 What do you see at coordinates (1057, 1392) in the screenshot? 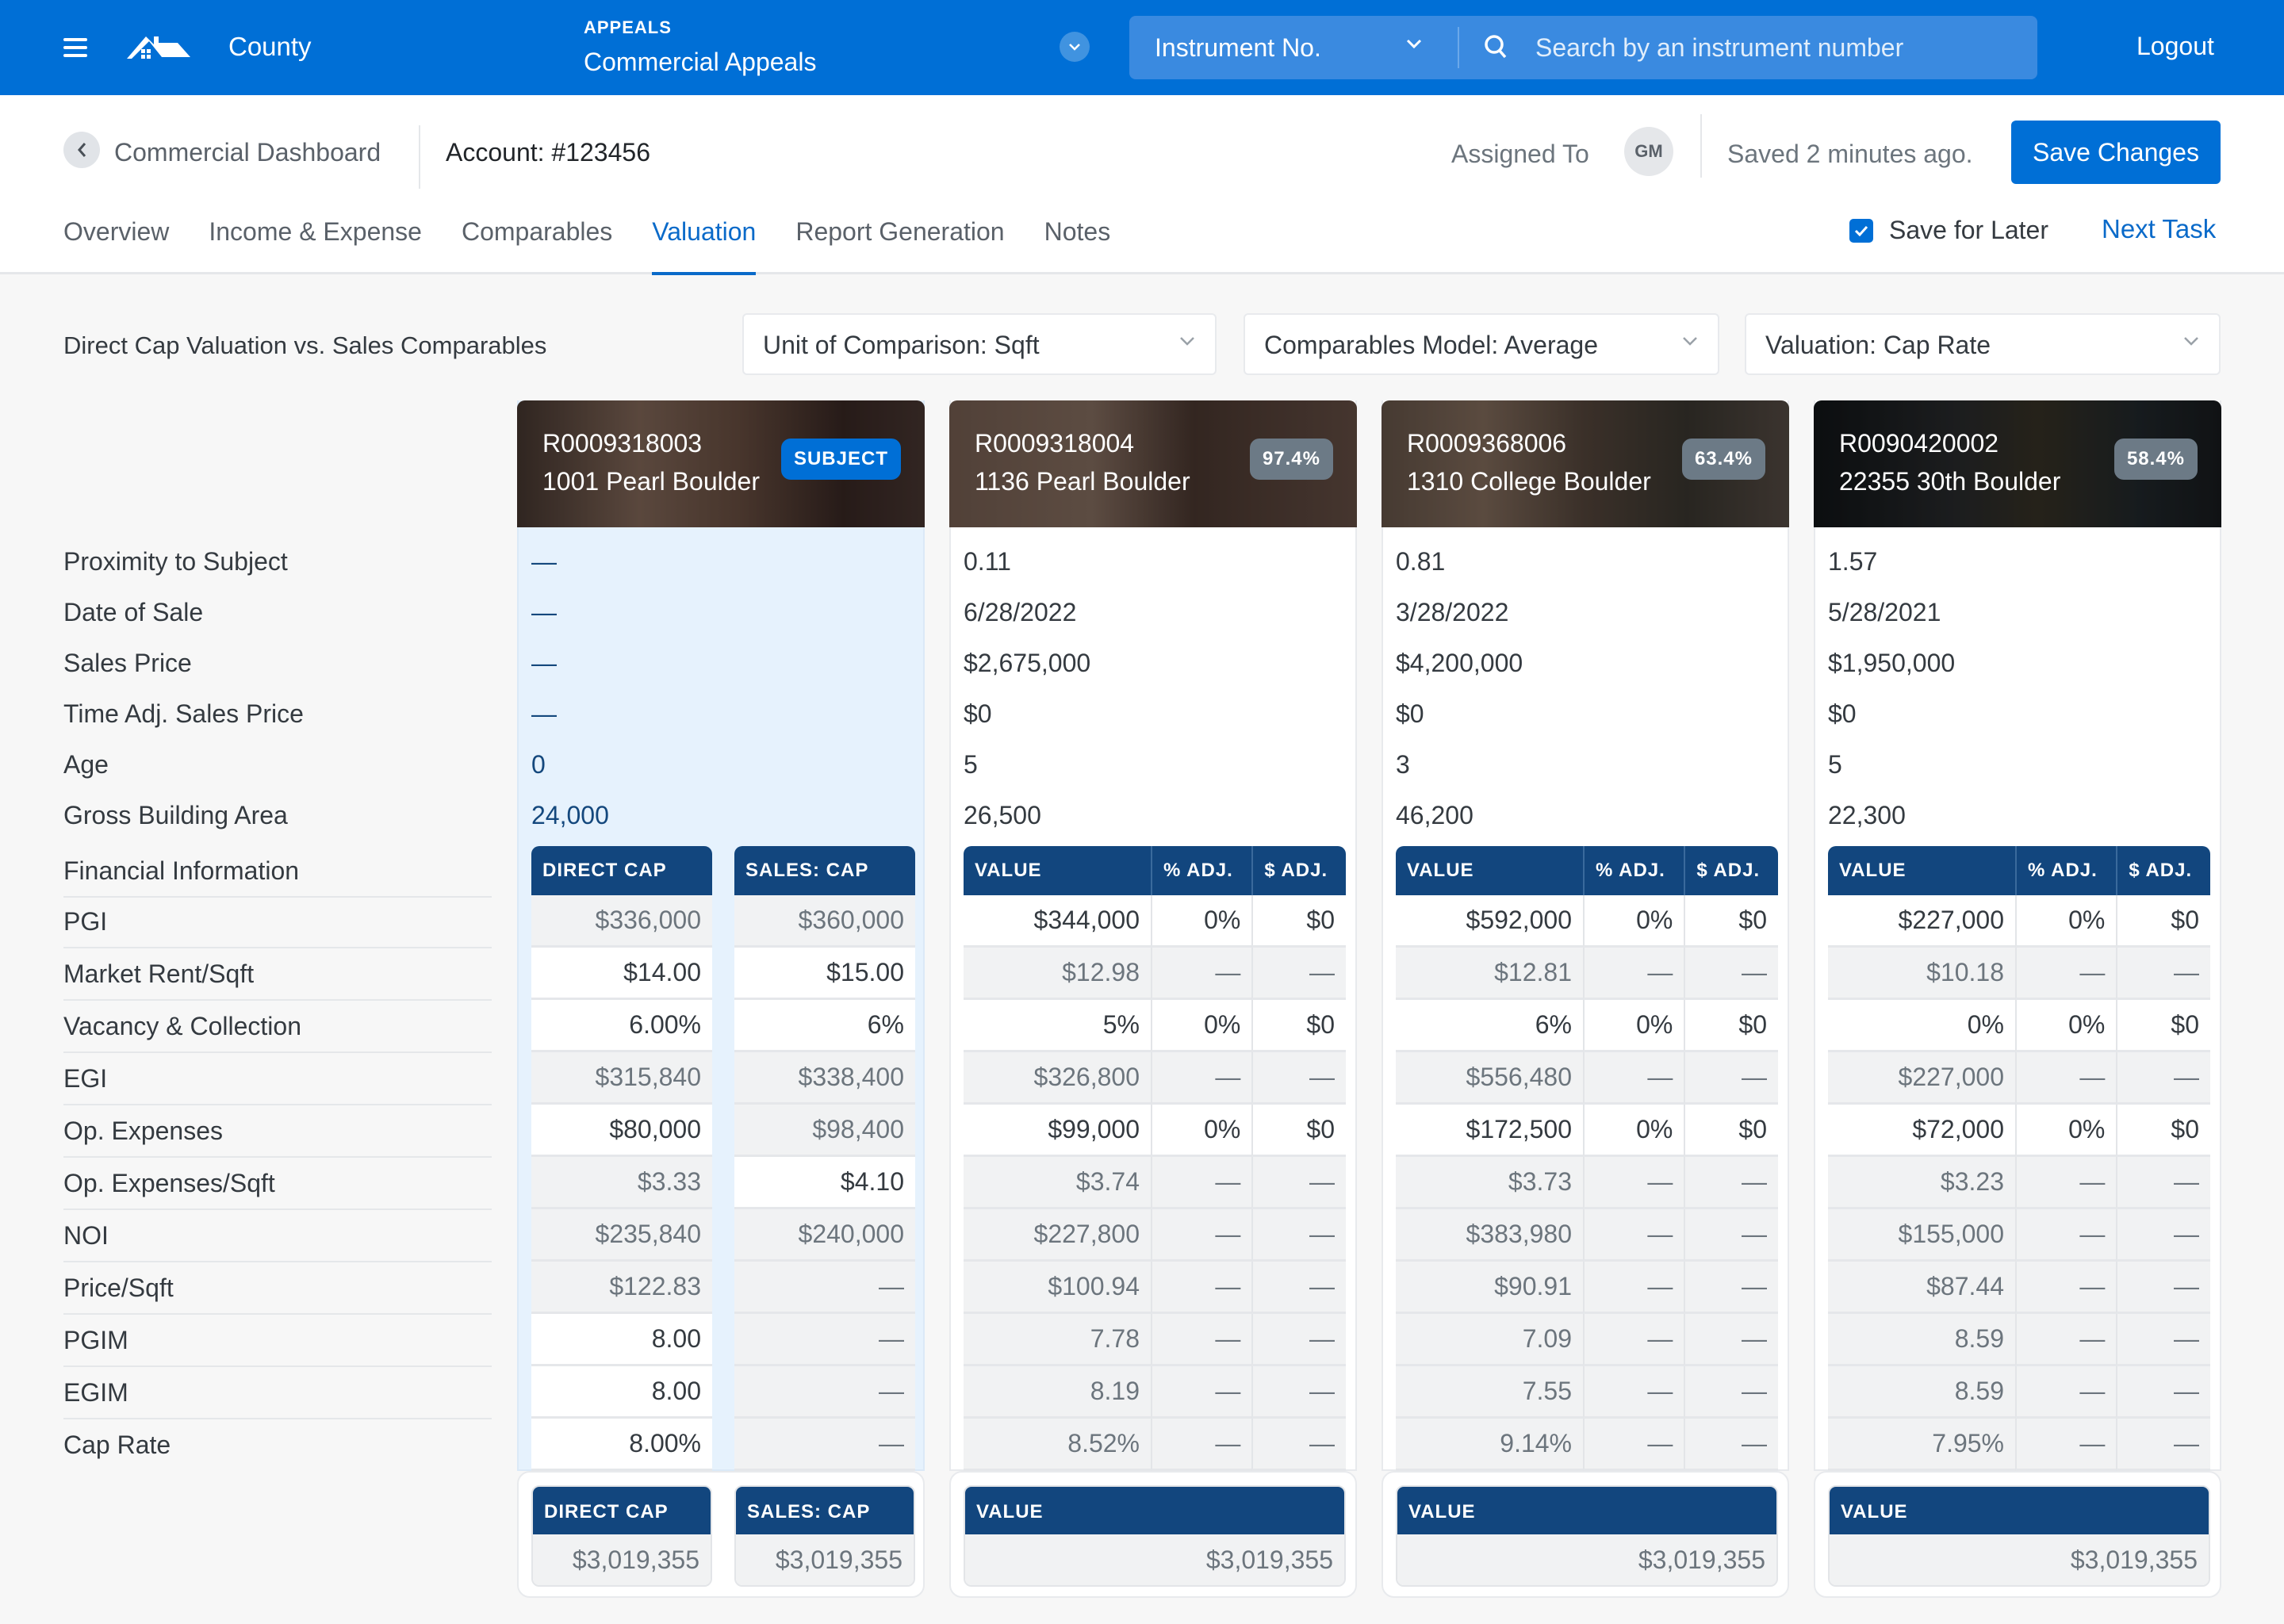
I see `computed-cell: 8.19` at bounding box center [1057, 1392].